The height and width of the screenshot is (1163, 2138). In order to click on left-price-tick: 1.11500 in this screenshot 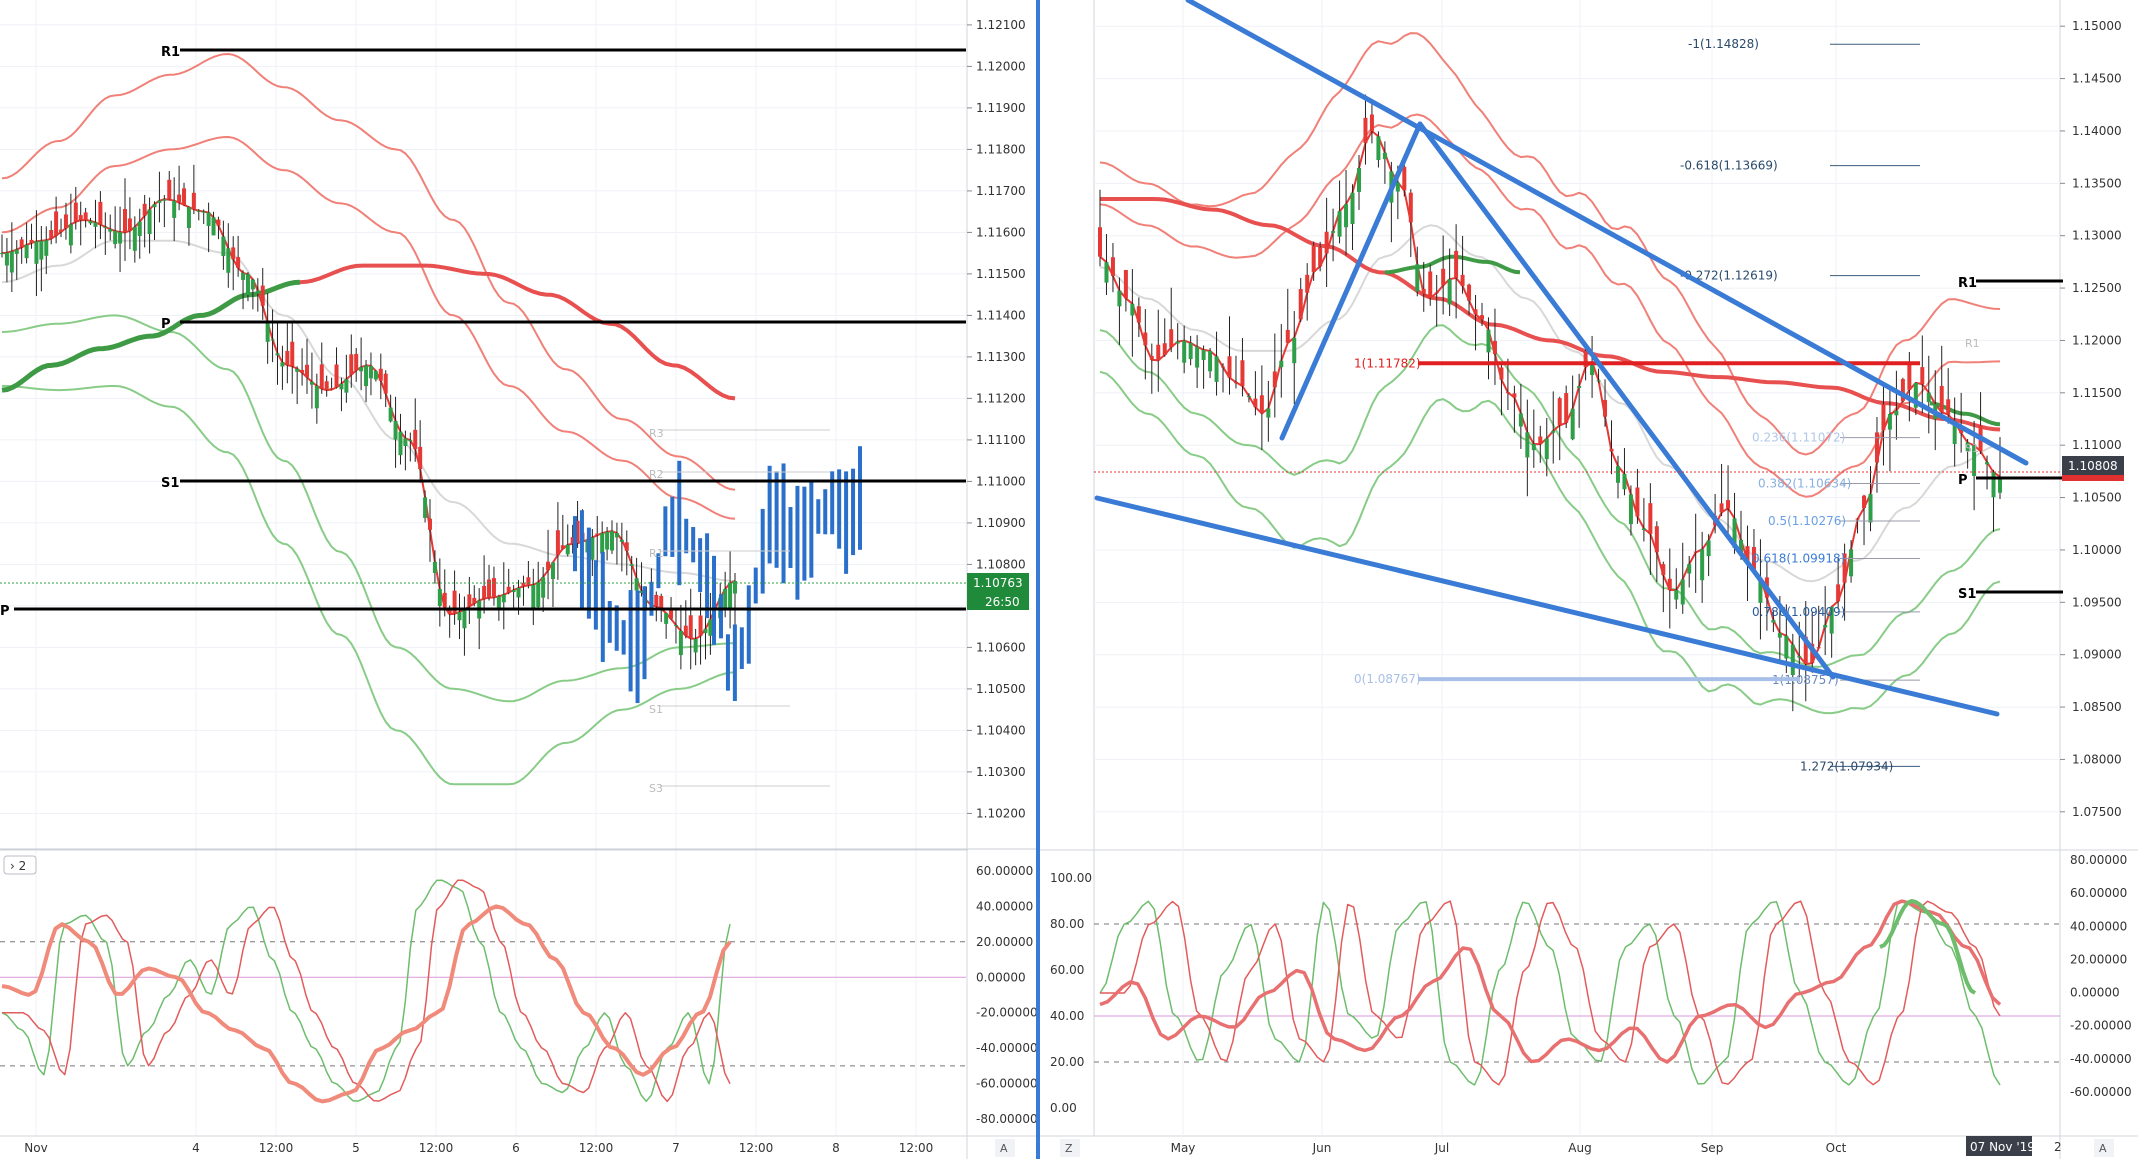, I will do `click(1001, 274)`.